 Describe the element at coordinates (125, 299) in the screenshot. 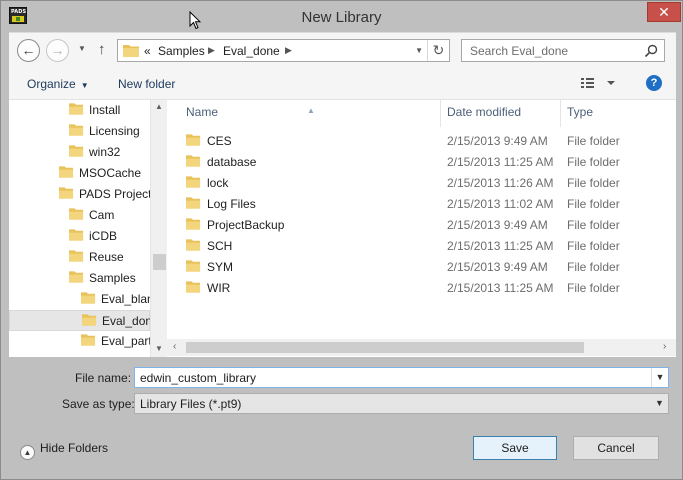

I see `tree-item-label: Eval_blan` at that location.